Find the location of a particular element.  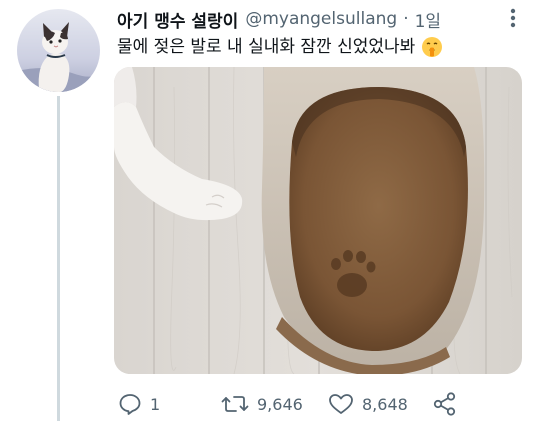

share-icon is located at coordinates (444, 404).